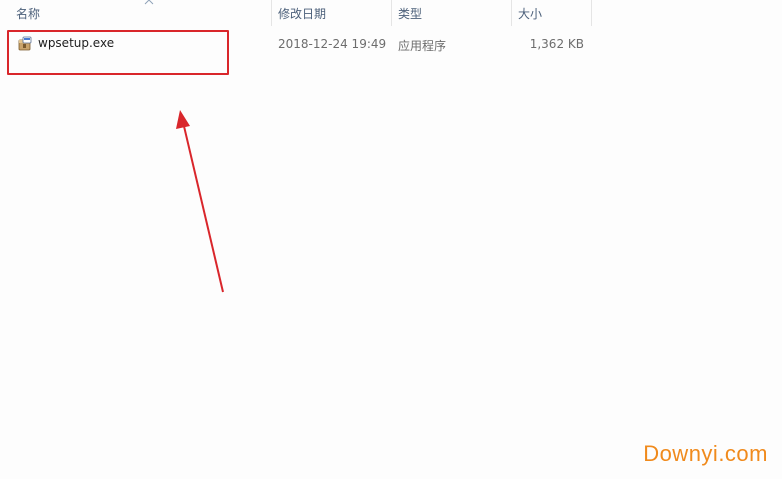 Image resolution: width=782 pixels, height=479 pixels. What do you see at coordinates (410, 14) in the screenshot?
I see `column-header-type-label: 类型` at bounding box center [410, 14].